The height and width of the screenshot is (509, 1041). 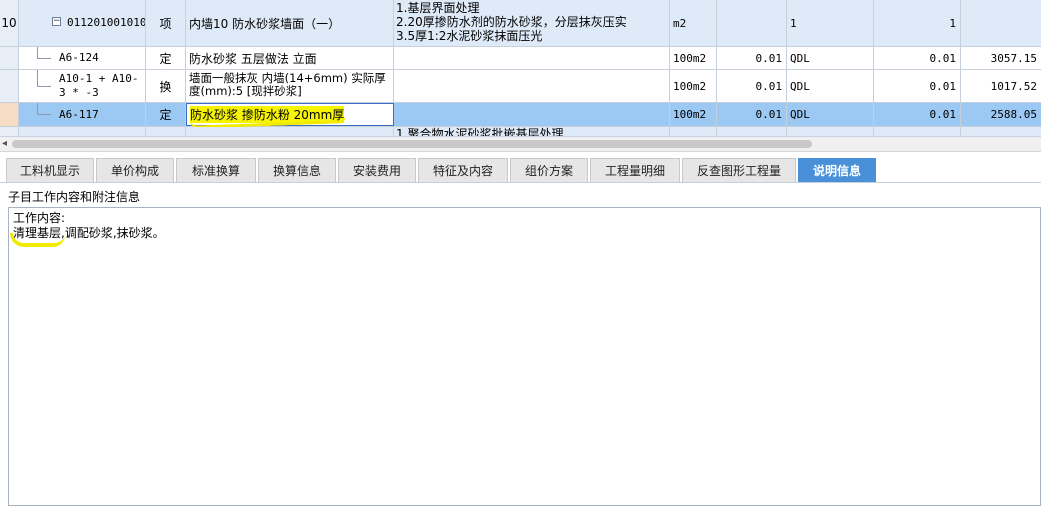 What do you see at coordinates (74, 197) in the screenshot?
I see `section-label: 子目工作内容和附注信息` at bounding box center [74, 197].